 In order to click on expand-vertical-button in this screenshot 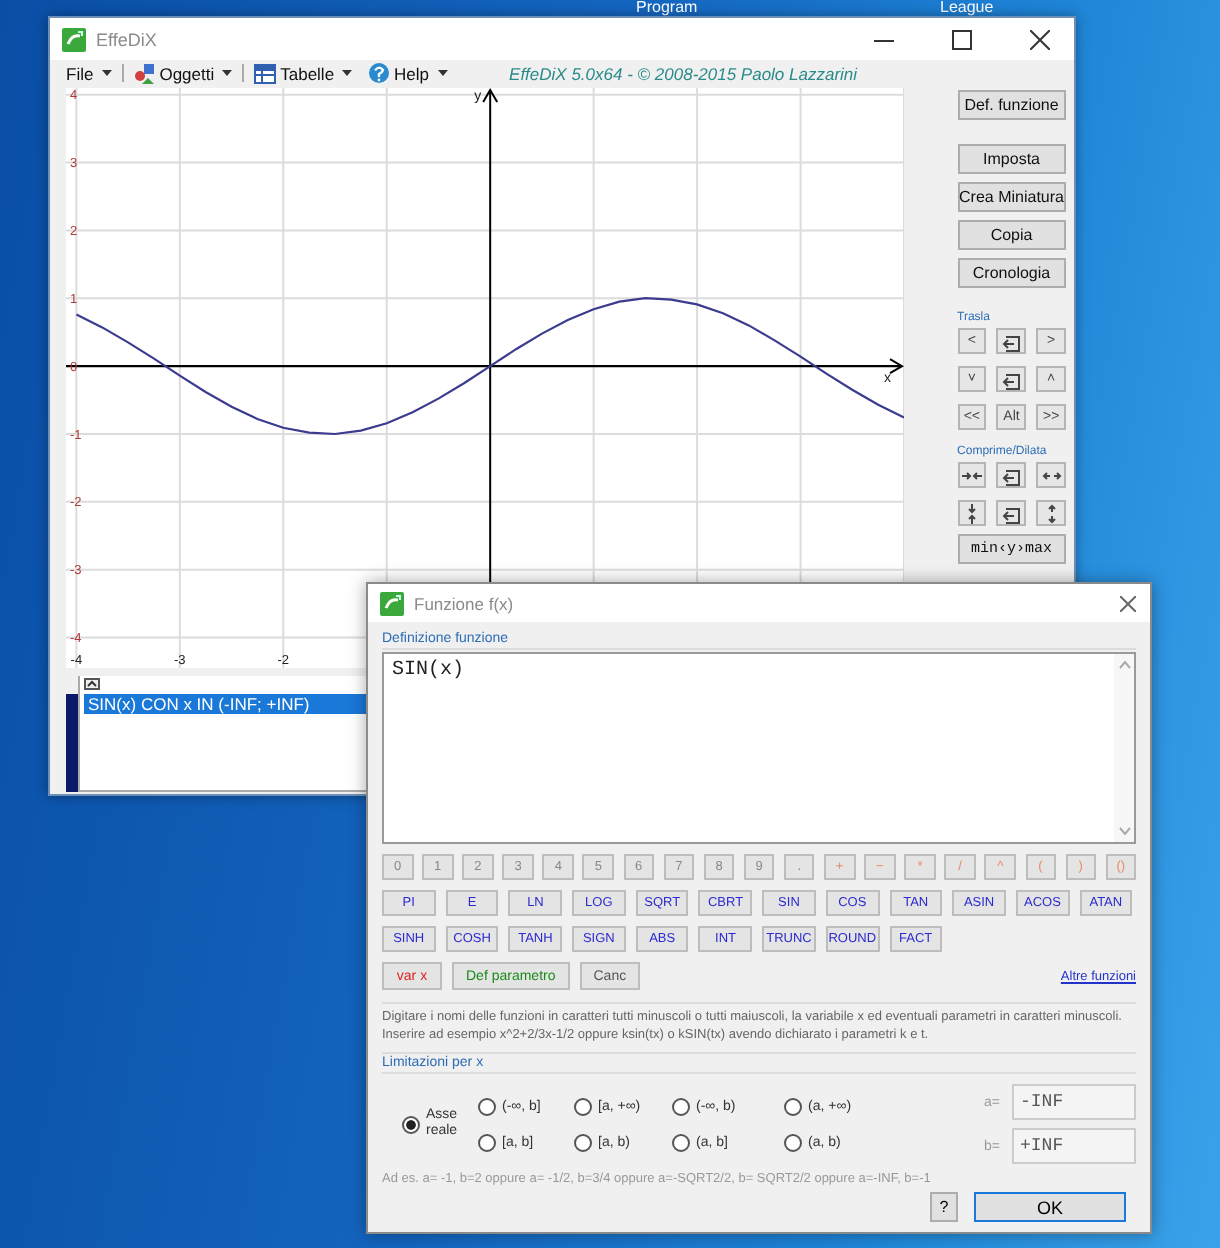, I will do `click(1051, 513)`.